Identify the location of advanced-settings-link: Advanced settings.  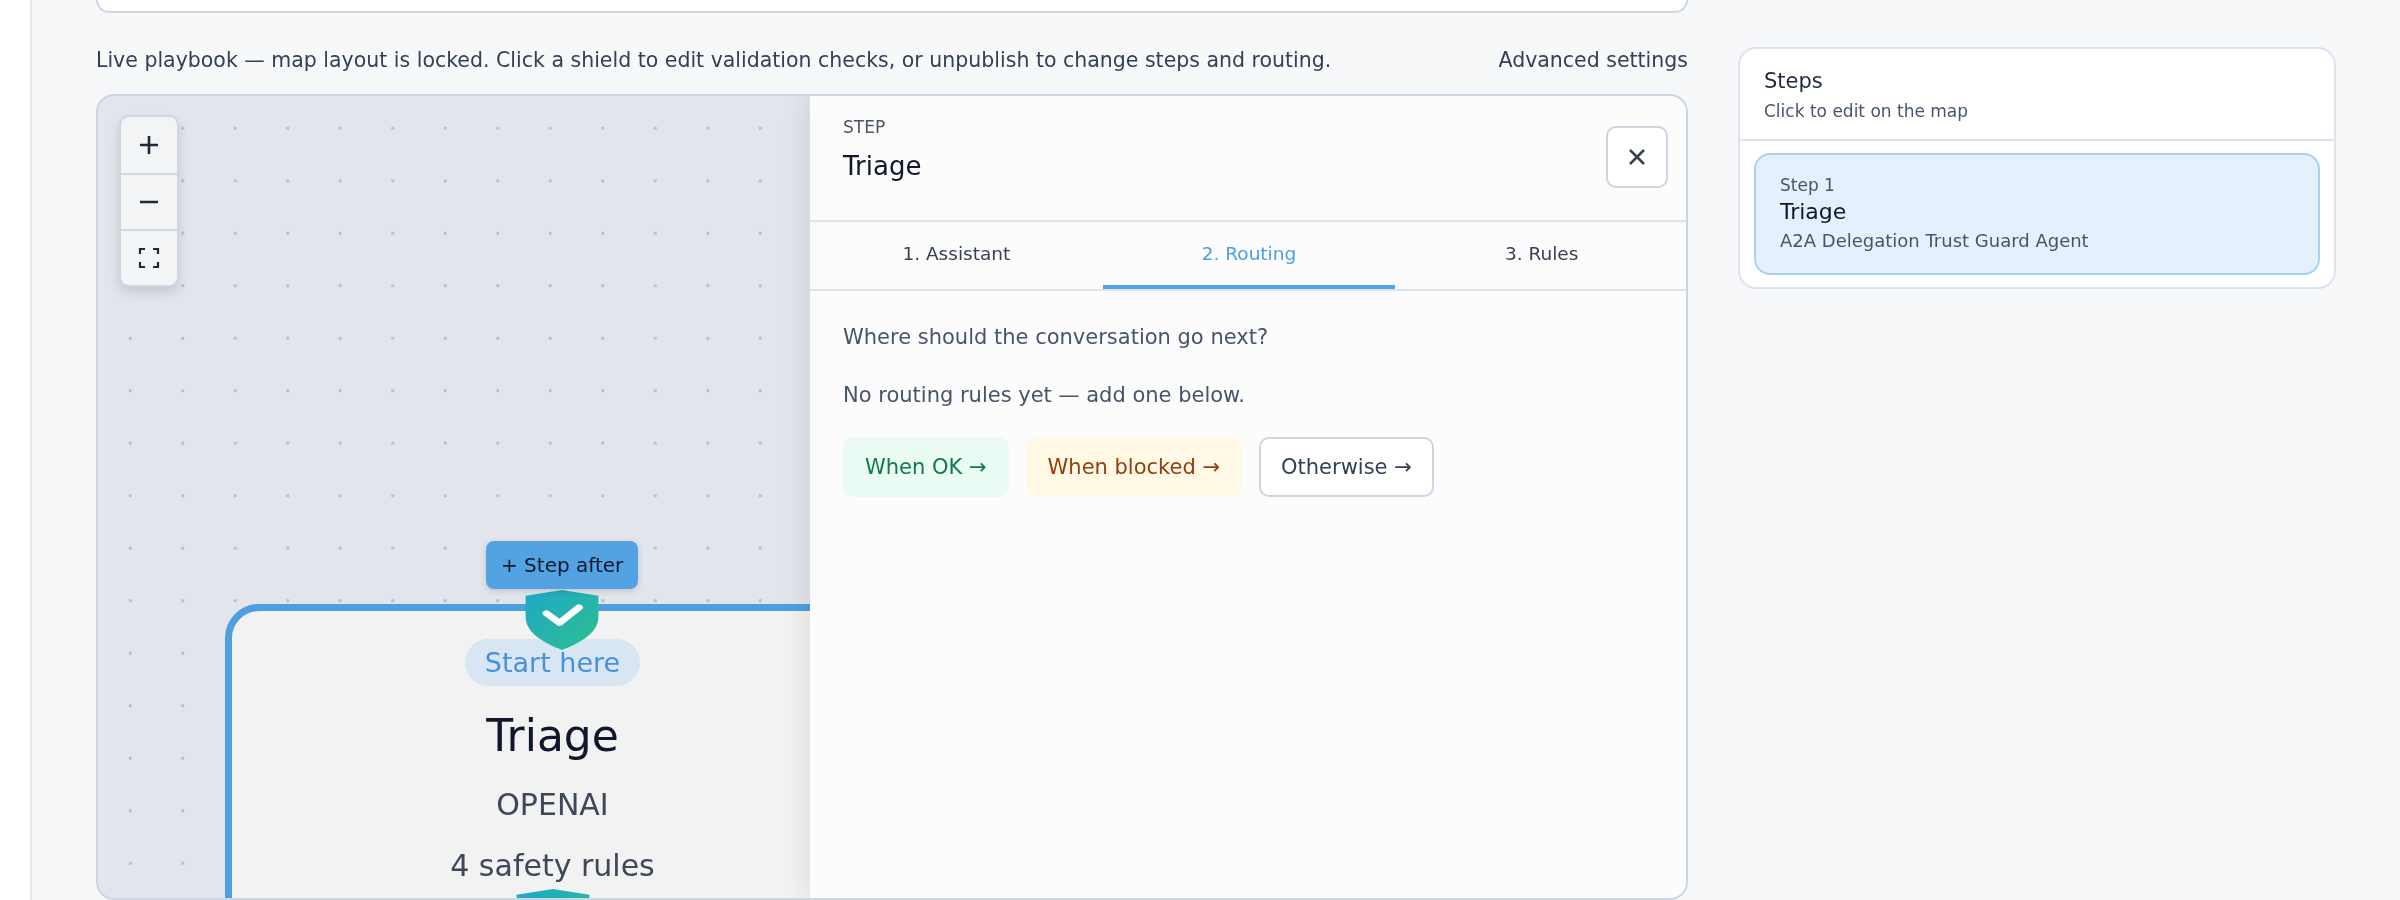
(1593, 60).